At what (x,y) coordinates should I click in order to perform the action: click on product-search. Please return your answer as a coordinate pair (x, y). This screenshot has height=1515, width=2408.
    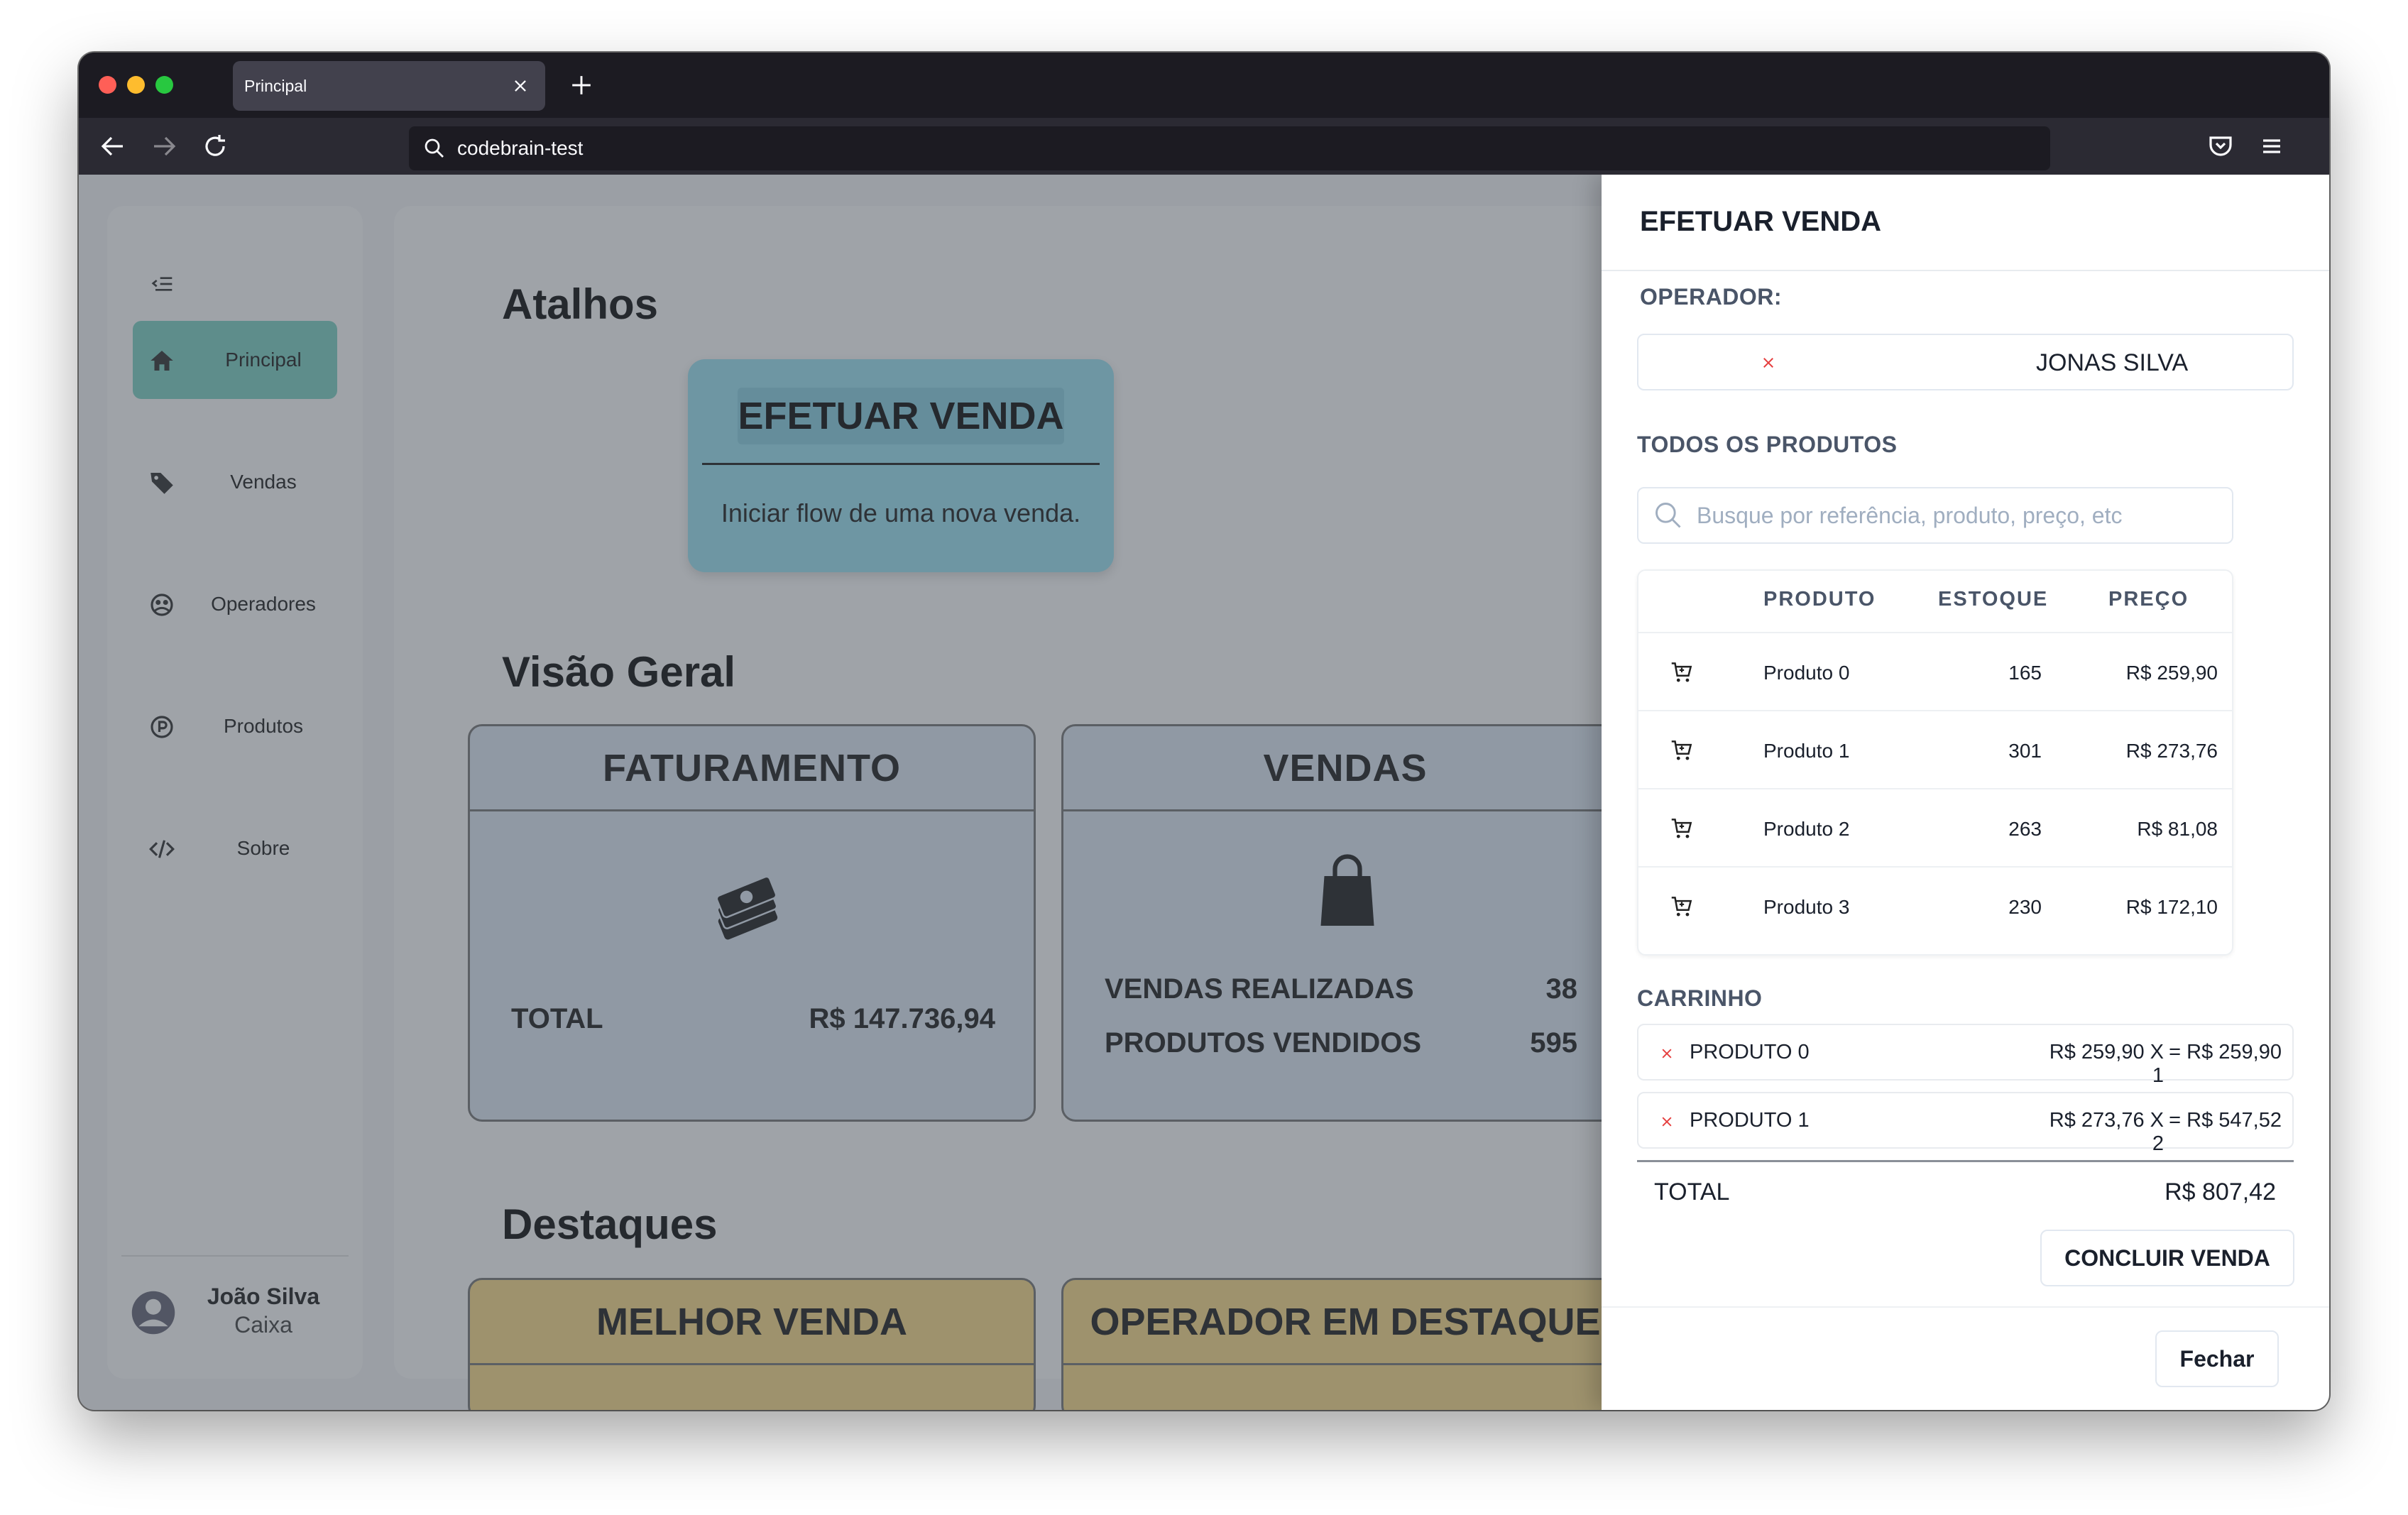
    Looking at the image, I should click on (1935, 515).